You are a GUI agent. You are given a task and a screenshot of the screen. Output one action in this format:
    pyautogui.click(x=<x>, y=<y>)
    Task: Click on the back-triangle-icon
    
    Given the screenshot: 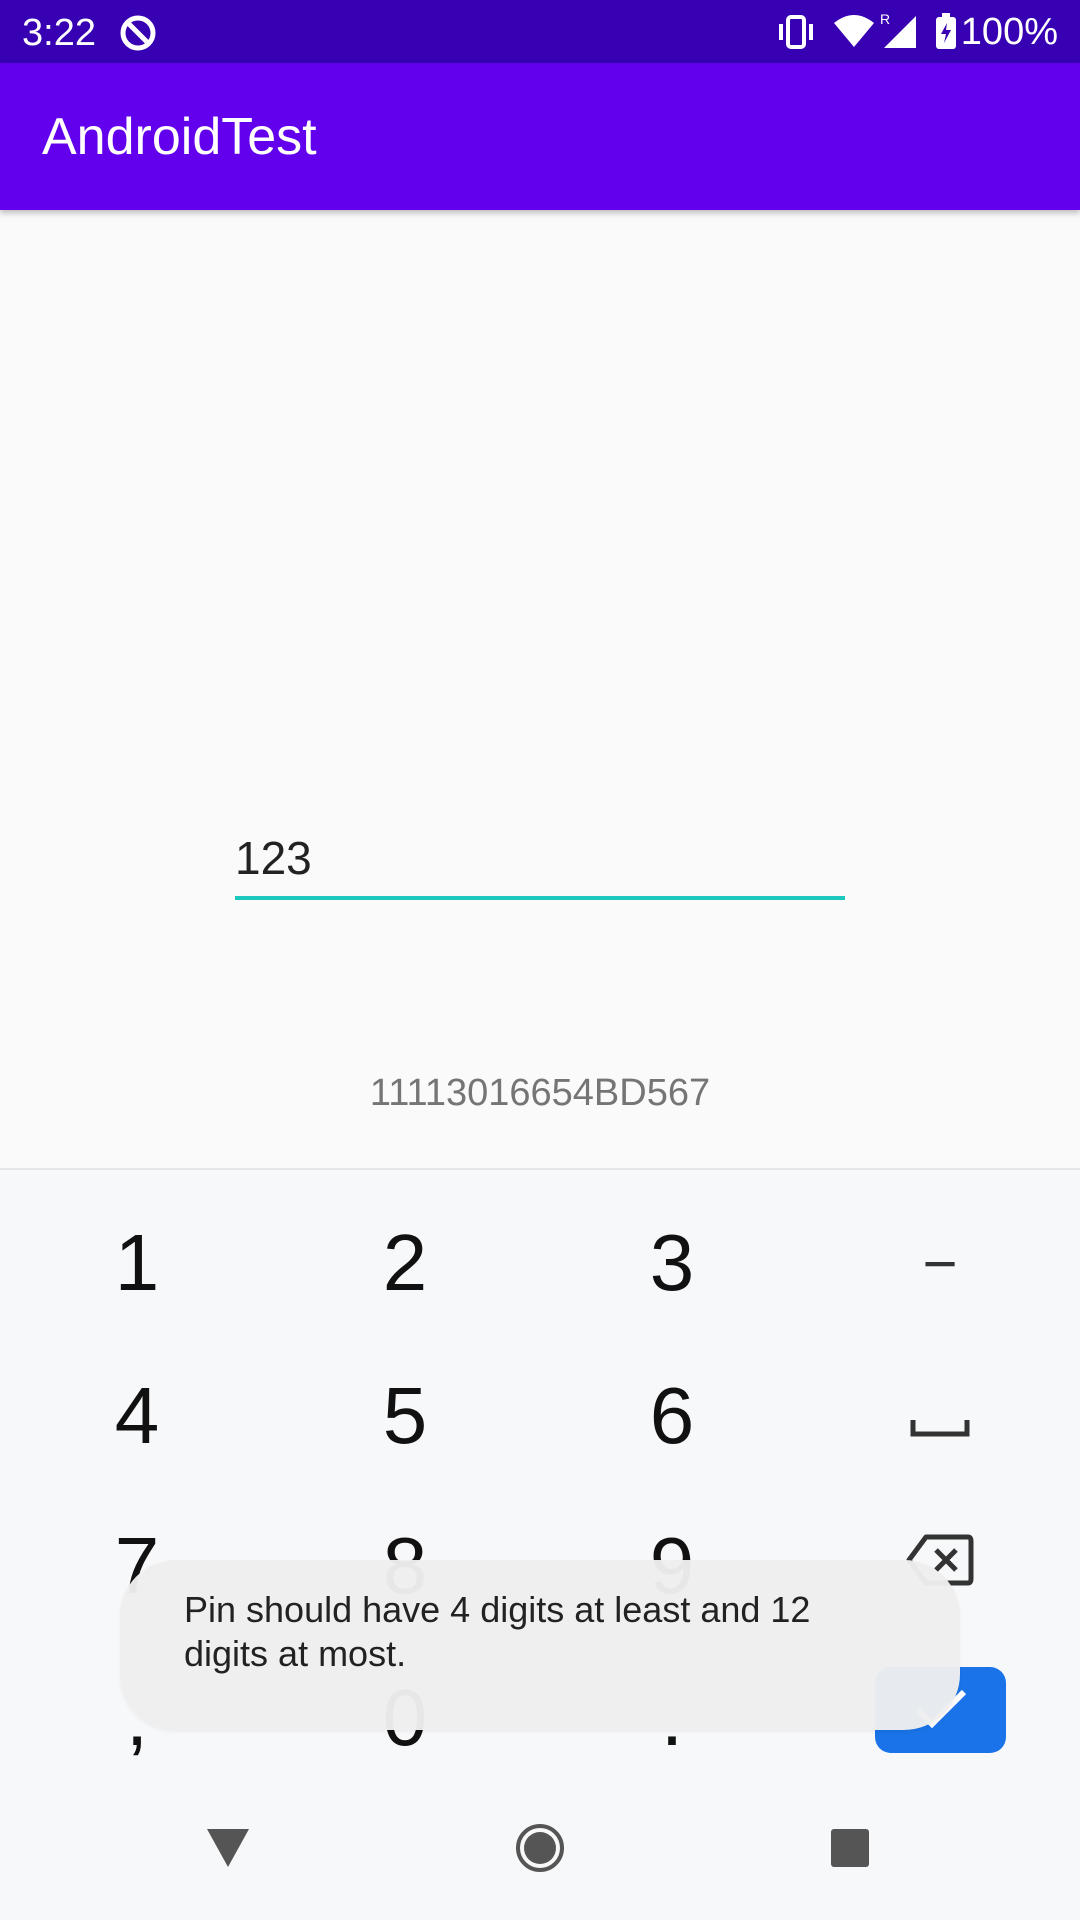 What is the action you would take?
    pyautogui.click(x=228, y=1850)
    